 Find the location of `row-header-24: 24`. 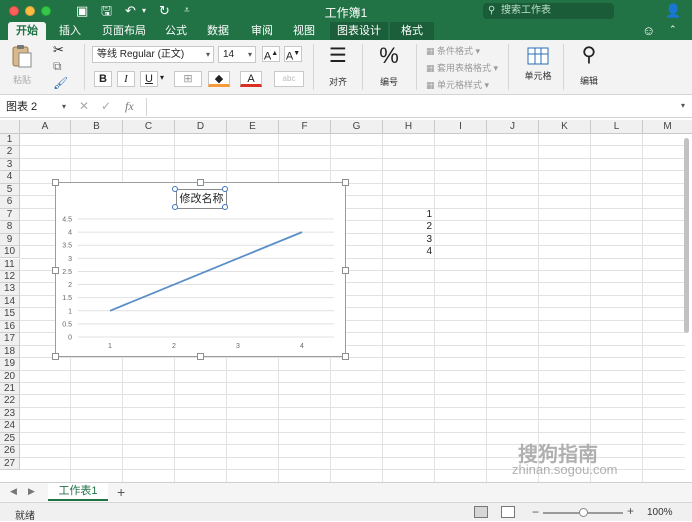

row-header-24: 24 is located at coordinates (10, 426).